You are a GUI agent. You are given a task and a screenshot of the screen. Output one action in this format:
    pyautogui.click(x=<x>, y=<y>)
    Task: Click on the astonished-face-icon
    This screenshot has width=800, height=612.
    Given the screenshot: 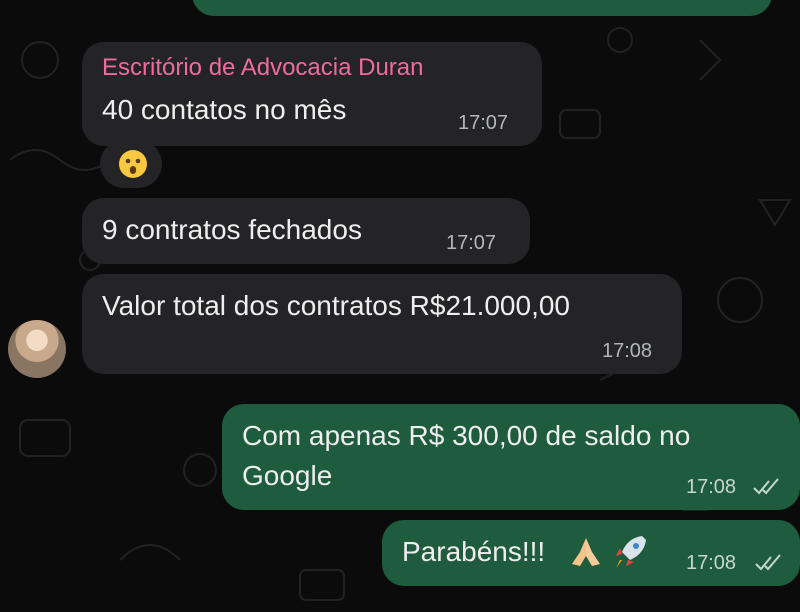 What is the action you would take?
    pyautogui.click(x=133, y=164)
    